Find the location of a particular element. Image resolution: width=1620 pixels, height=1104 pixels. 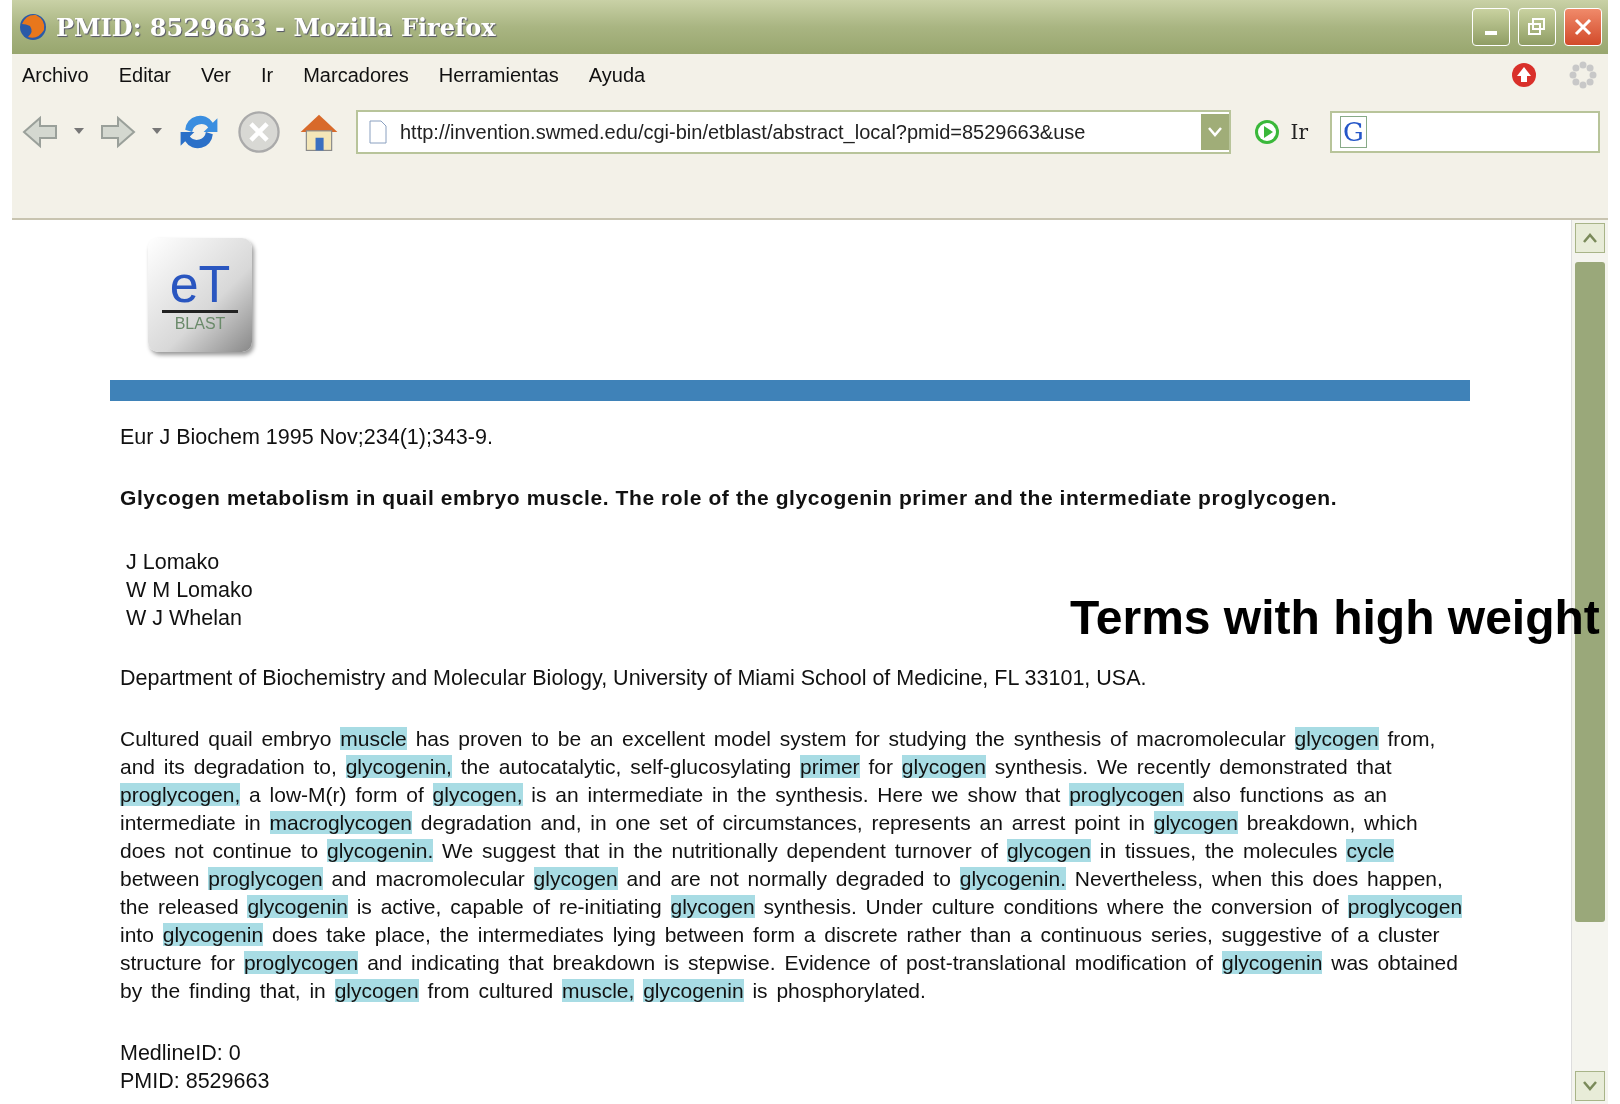

scroll-up-button is located at coordinates (1590, 238).